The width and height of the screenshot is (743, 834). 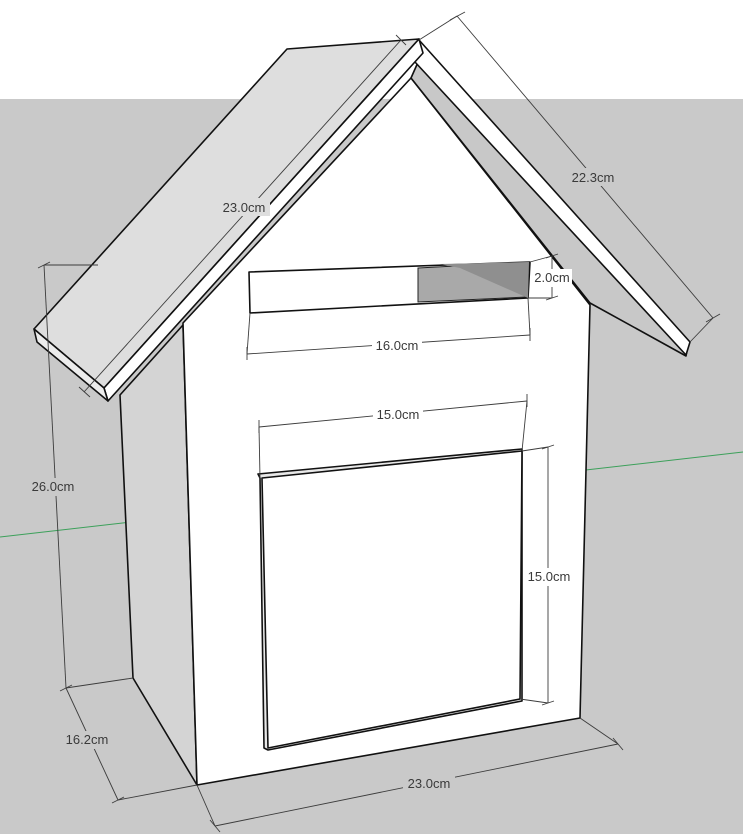 What do you see at coordinates (397, 345) in the screenshot?
I see `slot-width-label: 16.0cm` at bounding box center [397, 345].